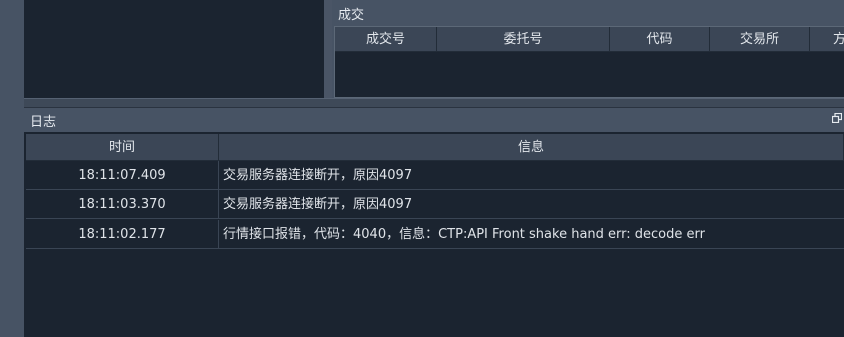 The image size is (844, 337). What do you see at coordinates (122, 175) in the screenshot?
I see `log-time-cell: 18:11:07.409` at bounding box center [122, 175].